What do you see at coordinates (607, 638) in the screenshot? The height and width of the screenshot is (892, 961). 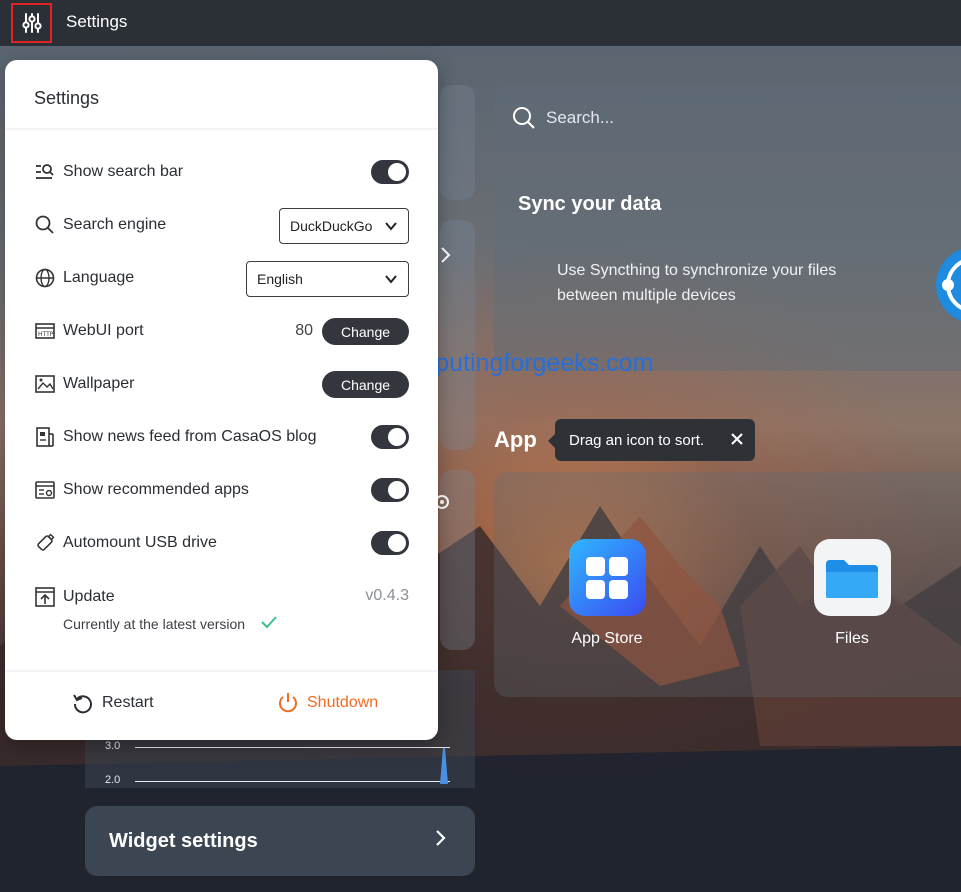 I see `app-name: App Store` at bounding box center [607, 638].